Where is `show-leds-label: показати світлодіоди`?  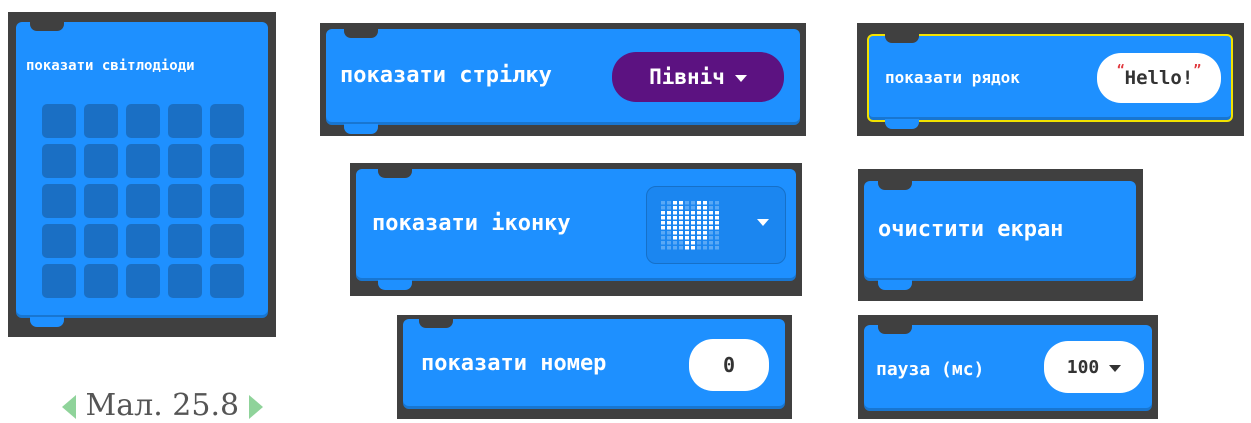
show-leds-label: показати світлодіоди is located at coordinates (110, 66).